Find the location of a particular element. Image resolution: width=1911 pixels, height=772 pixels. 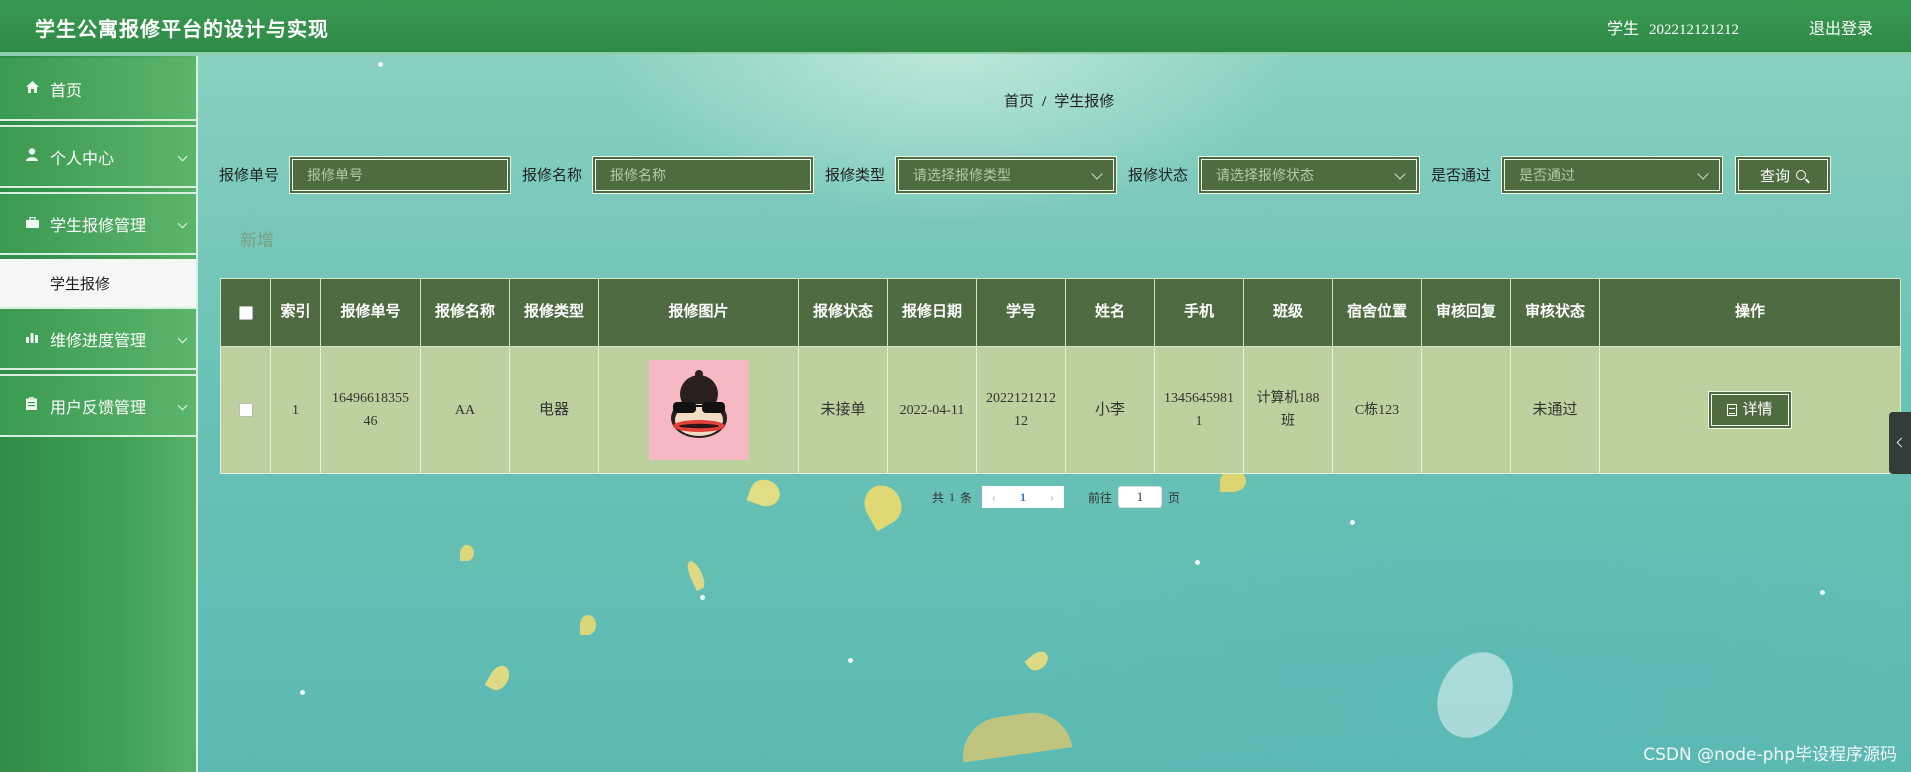

column-header: 手机 is located at coordinates (1199, 312).